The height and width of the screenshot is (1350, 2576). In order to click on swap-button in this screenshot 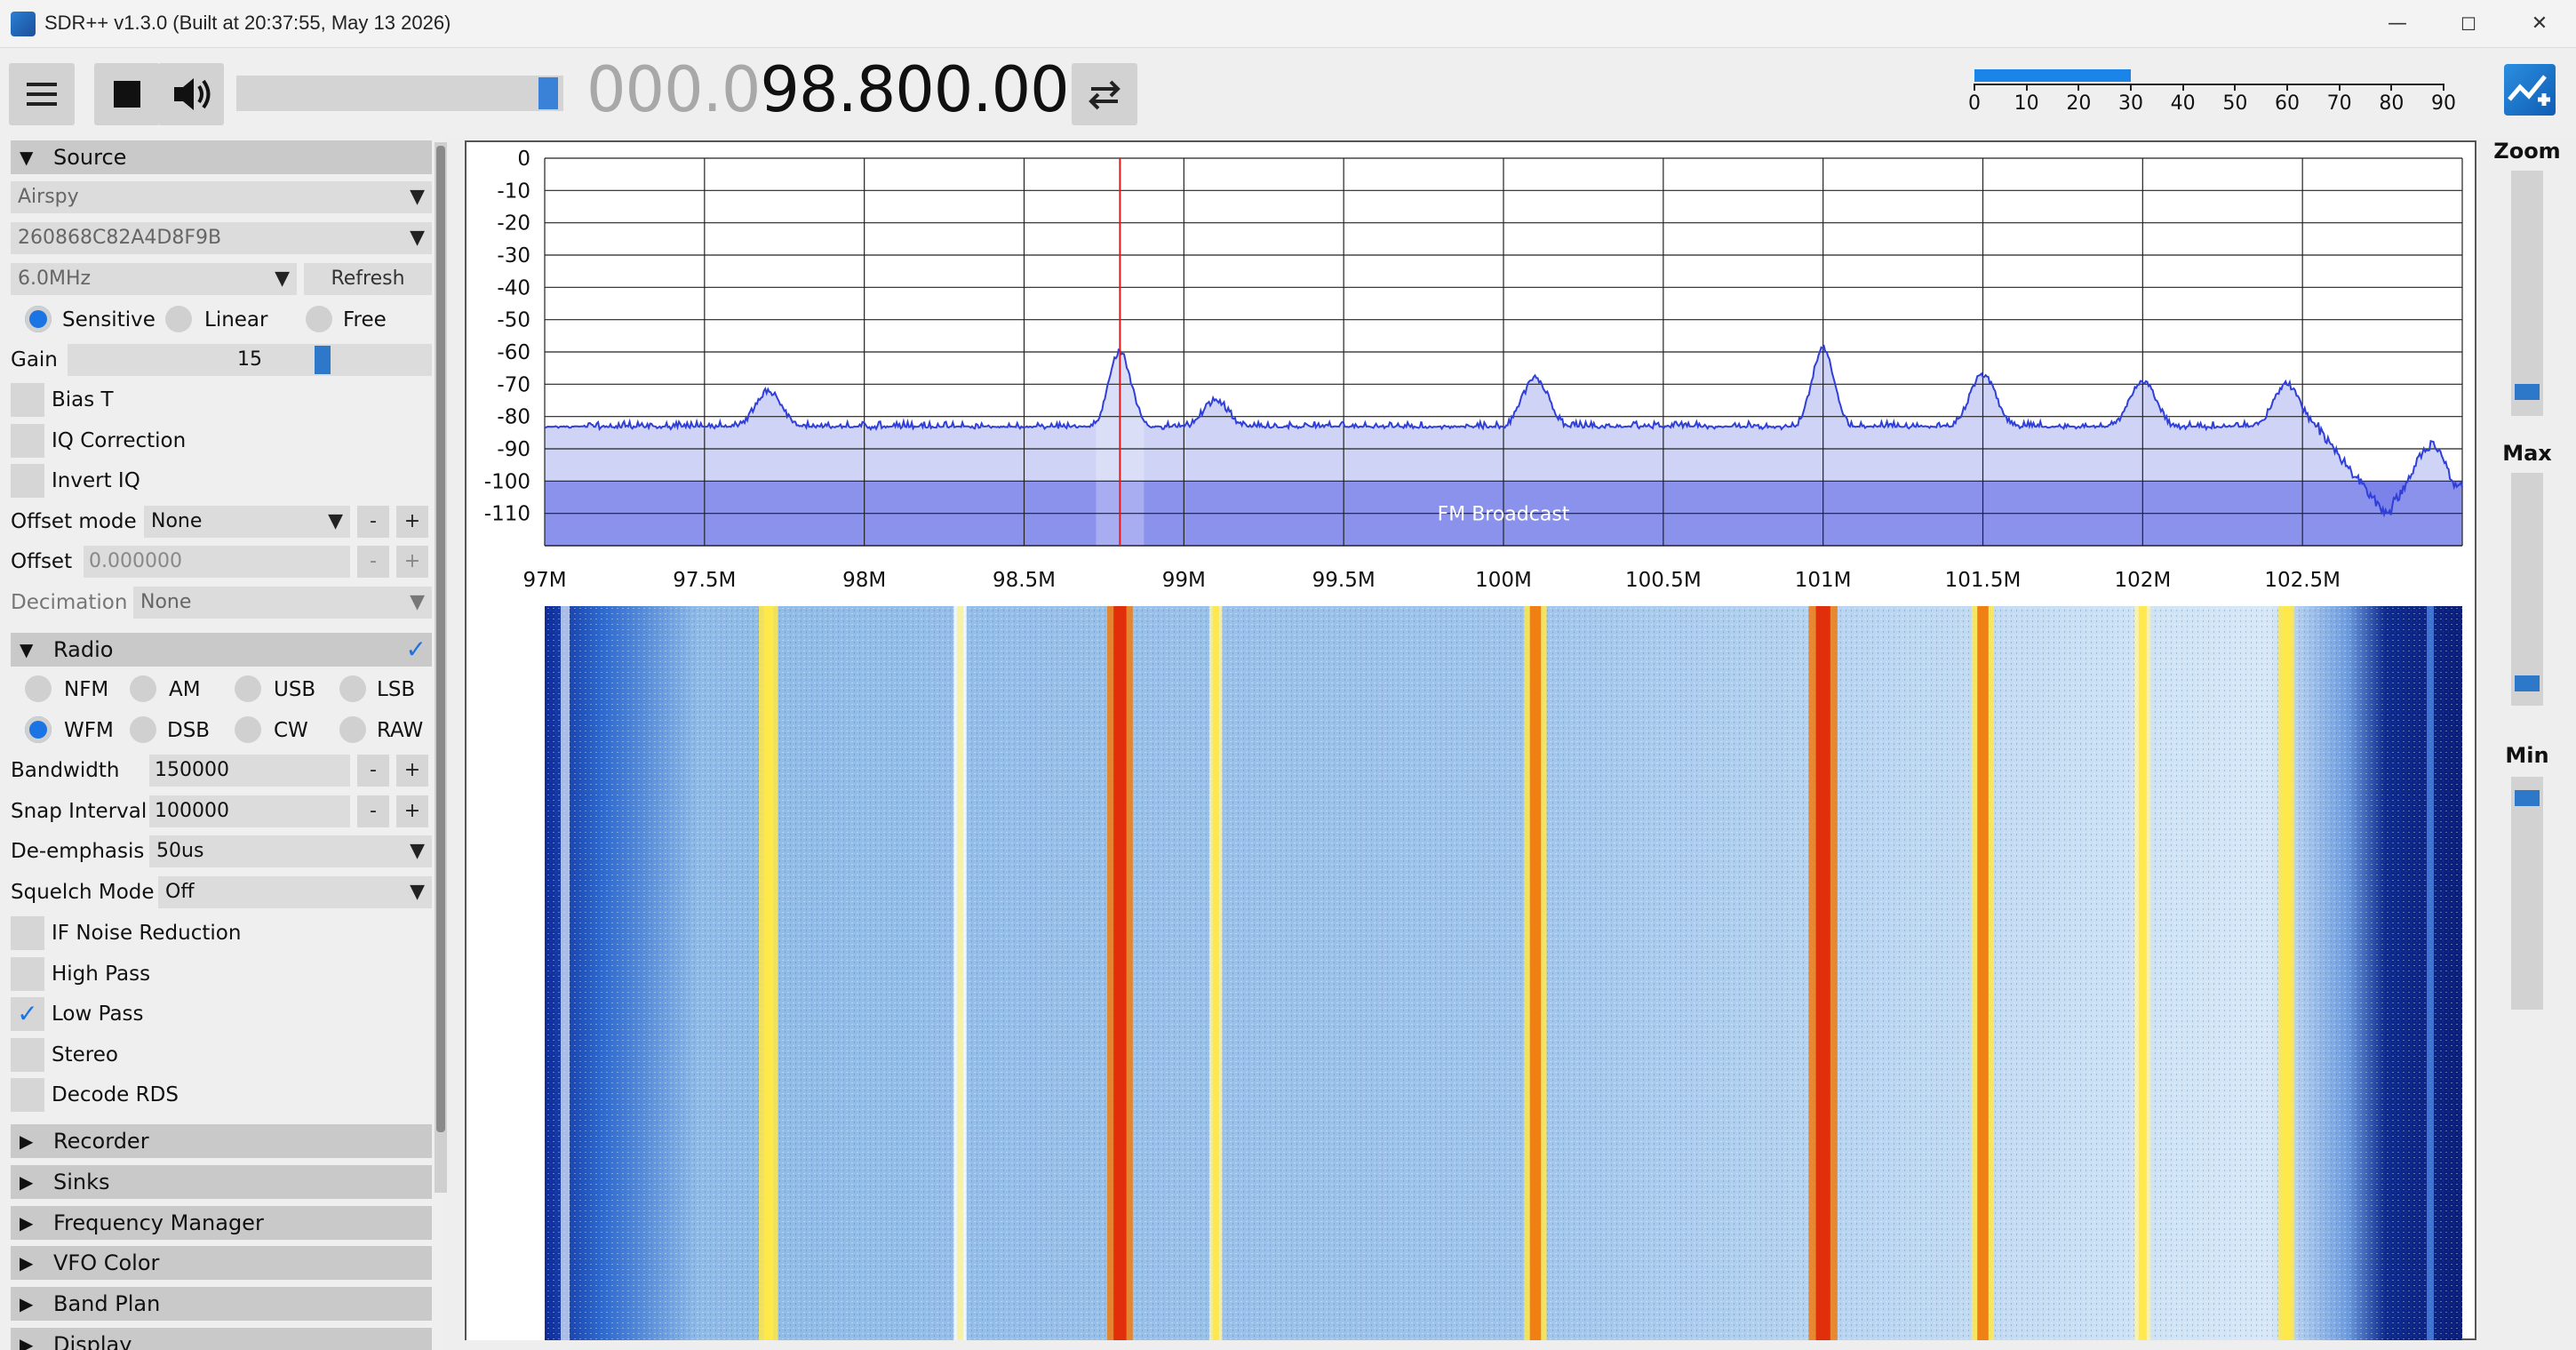, I will do `click(1104, 94)`.